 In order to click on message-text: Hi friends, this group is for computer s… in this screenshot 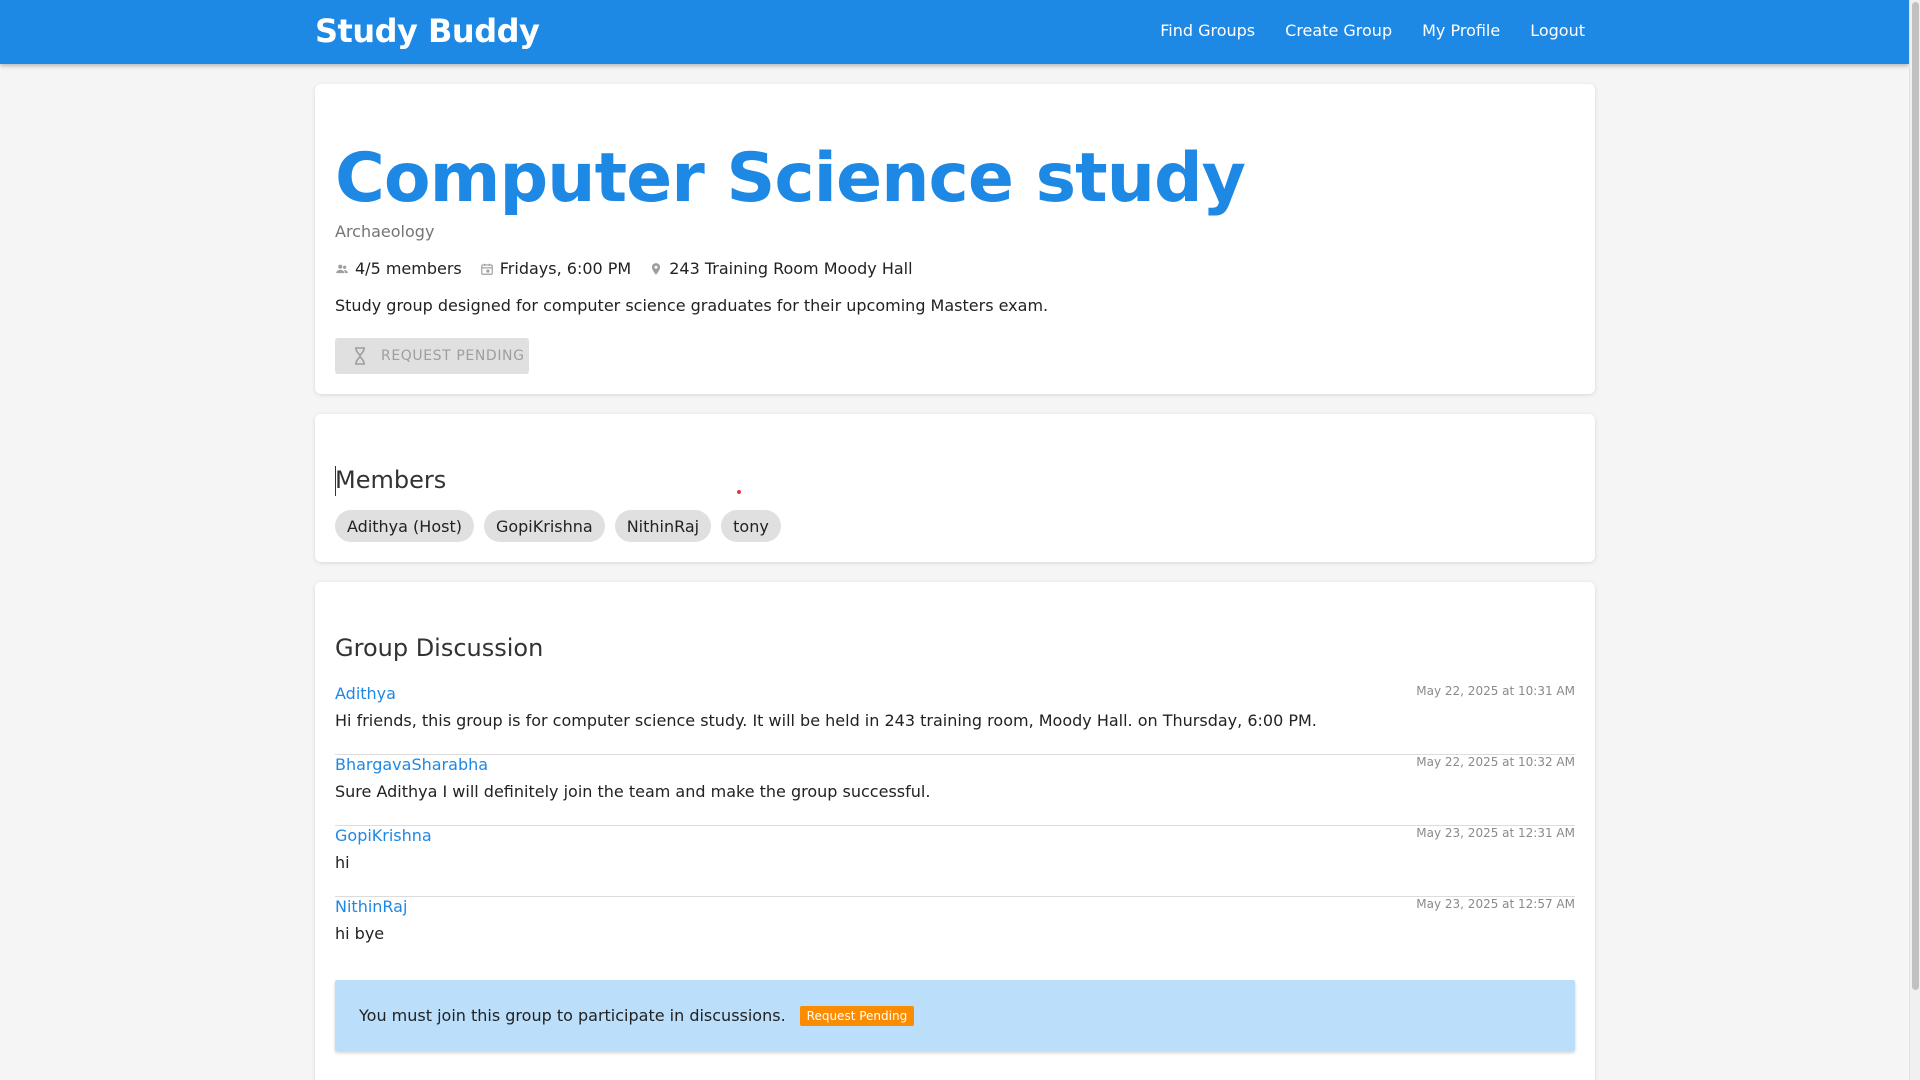, I will do `click(826, 720)`.